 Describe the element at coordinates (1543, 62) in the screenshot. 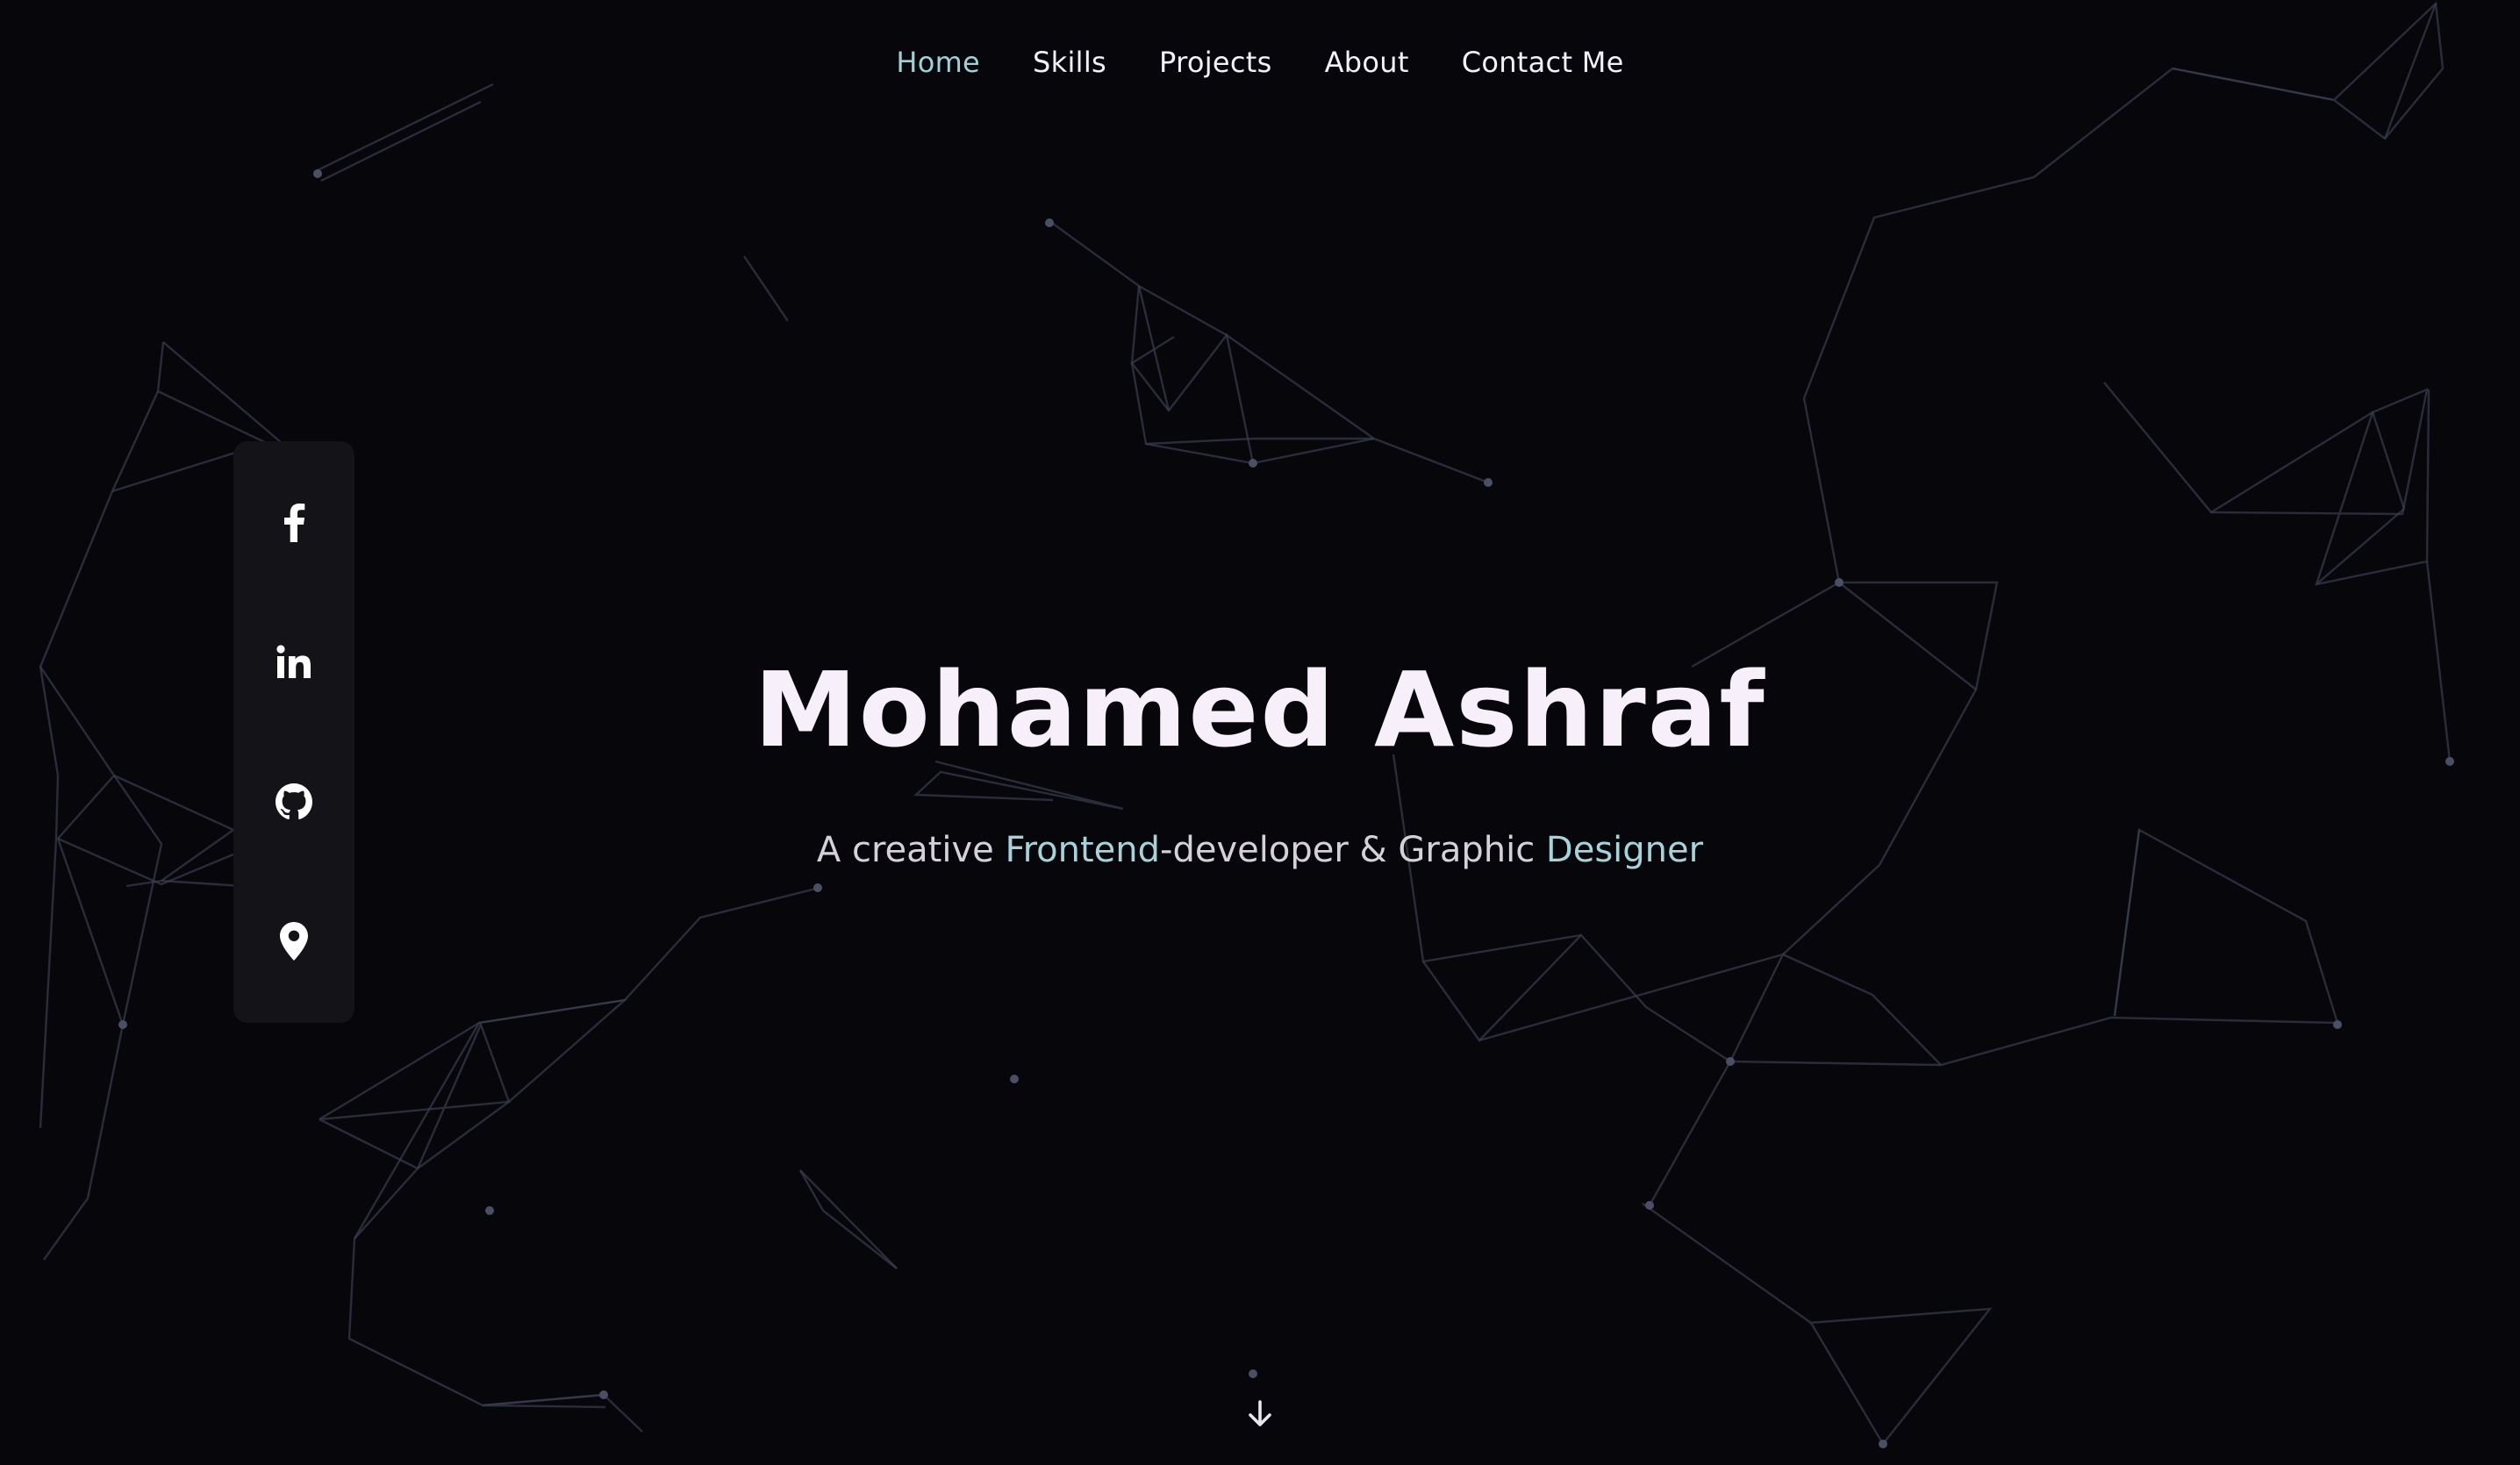

I see `nav-contact-me: Contact Me` at that location.